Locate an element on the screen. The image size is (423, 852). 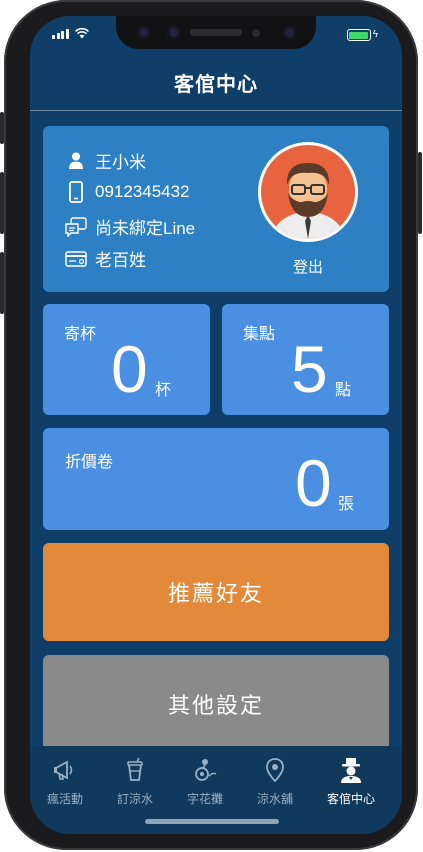
tab-flower-stall-label: 字花攤 is located at coordinates (204, 799).